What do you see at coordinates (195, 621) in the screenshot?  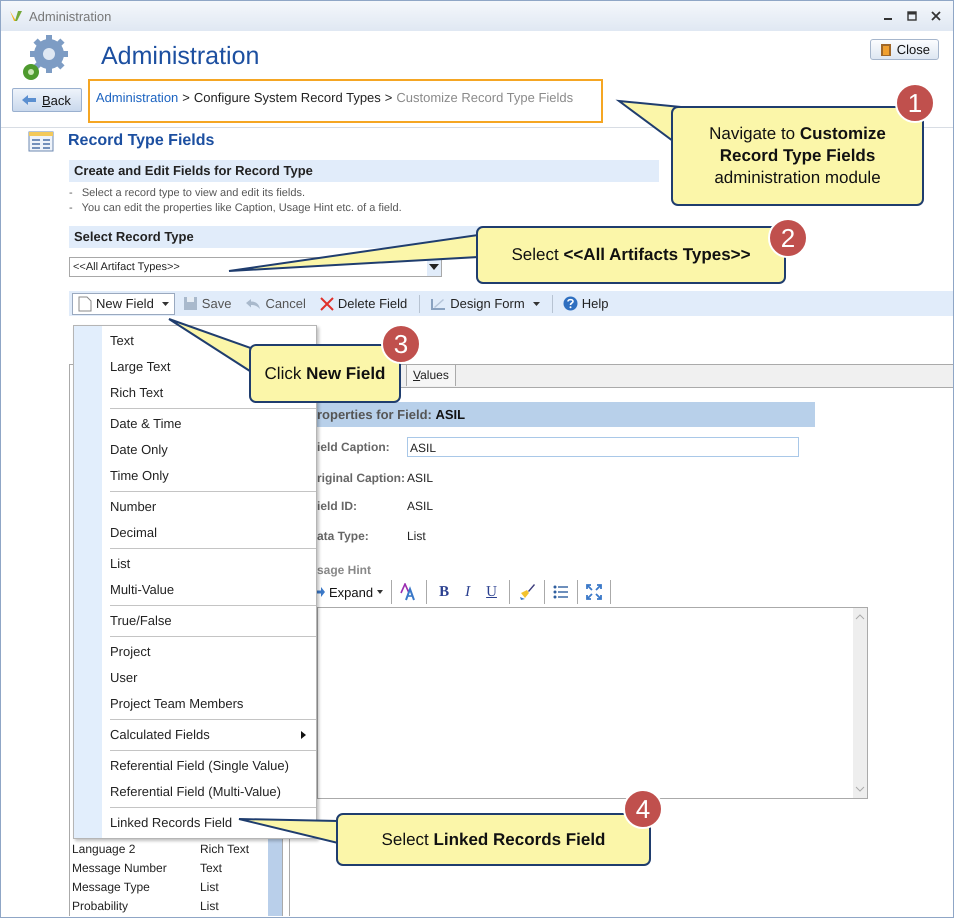 I see `menu-item: True/False` at bounding box center [195, 621].